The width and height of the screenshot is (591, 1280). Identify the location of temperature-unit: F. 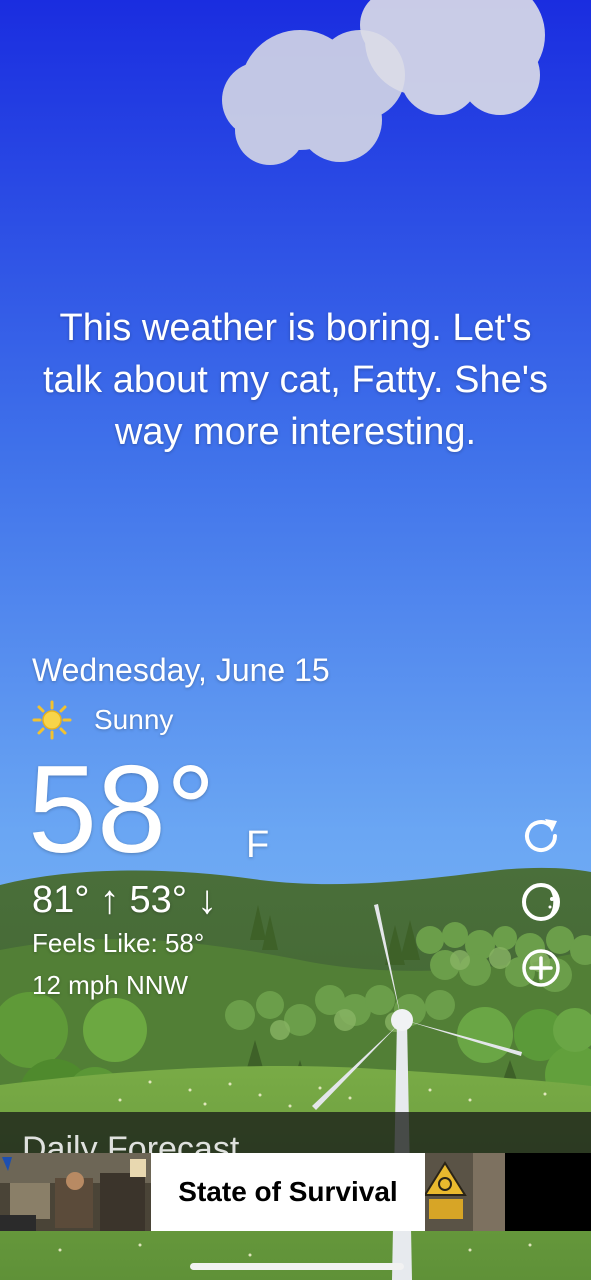
(257, 845).